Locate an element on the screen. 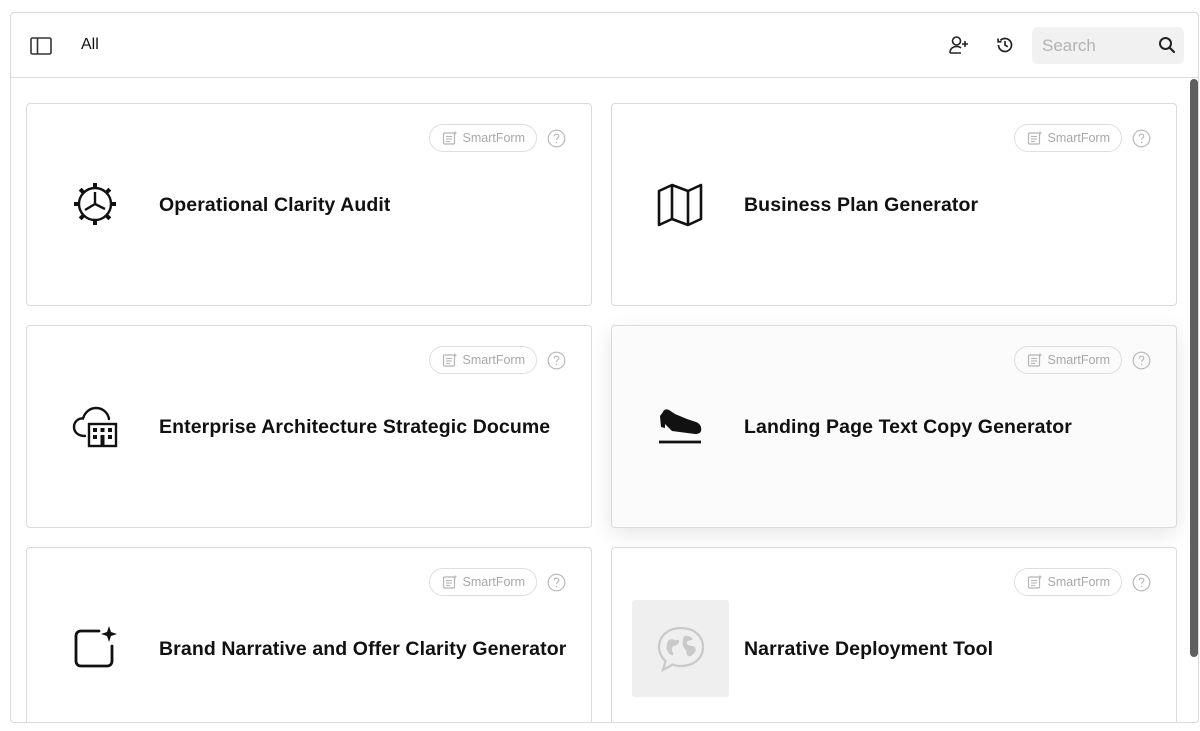 This screenshot has height=731, width=1200. search-input is located at coordinates (1097, 45).